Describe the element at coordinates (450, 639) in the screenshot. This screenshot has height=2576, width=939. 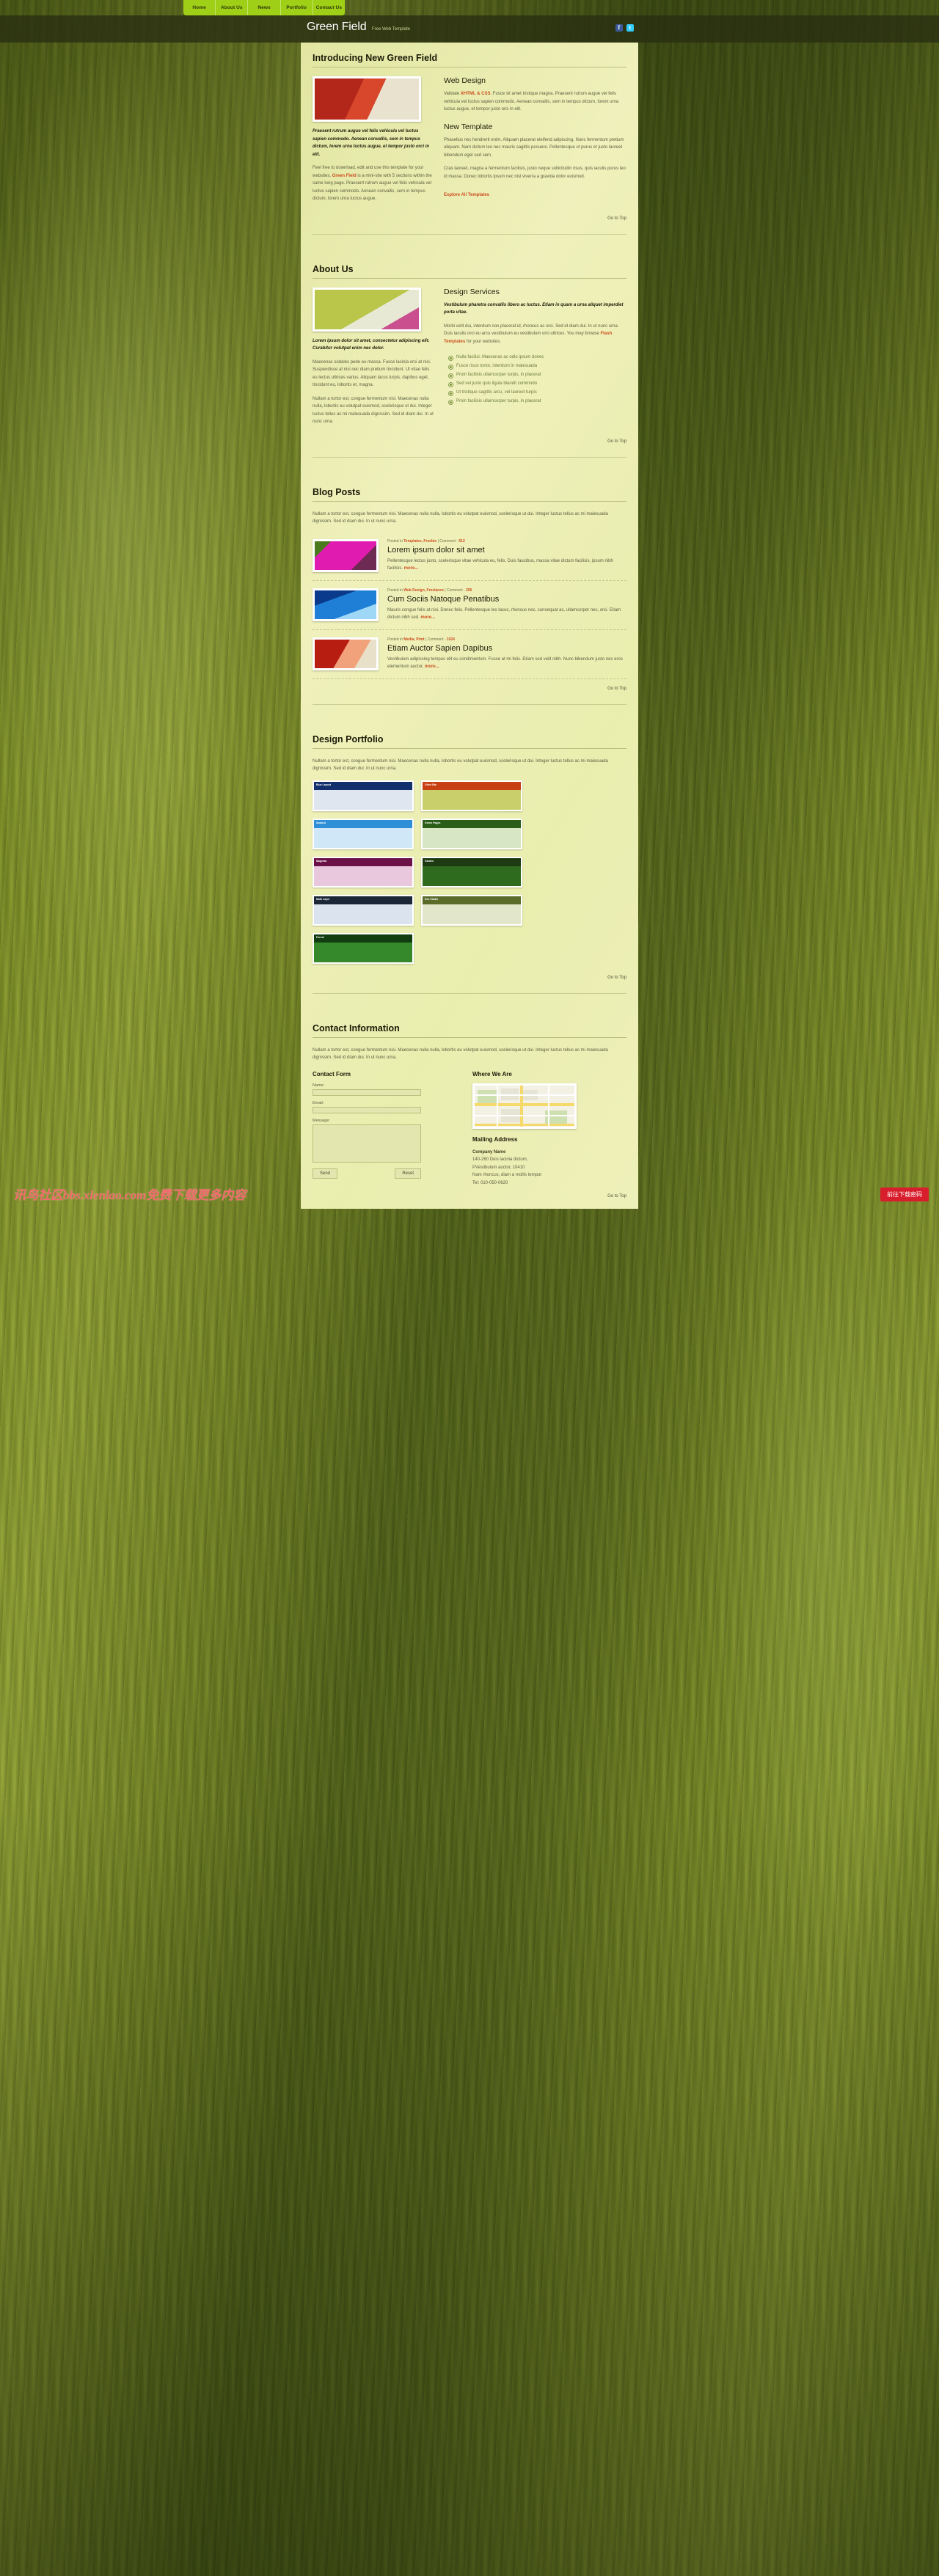
I see `post-comment-count: 1024` at that location.